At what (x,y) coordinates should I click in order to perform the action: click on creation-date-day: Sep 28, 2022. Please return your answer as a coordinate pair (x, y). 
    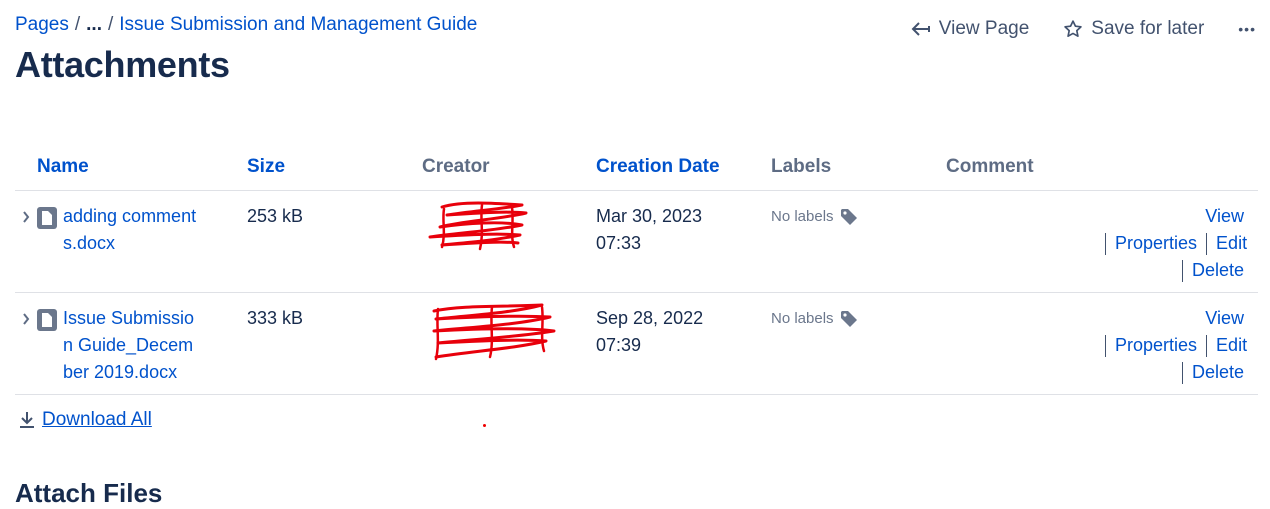
    Looking at the image, I should click on (650, 318).